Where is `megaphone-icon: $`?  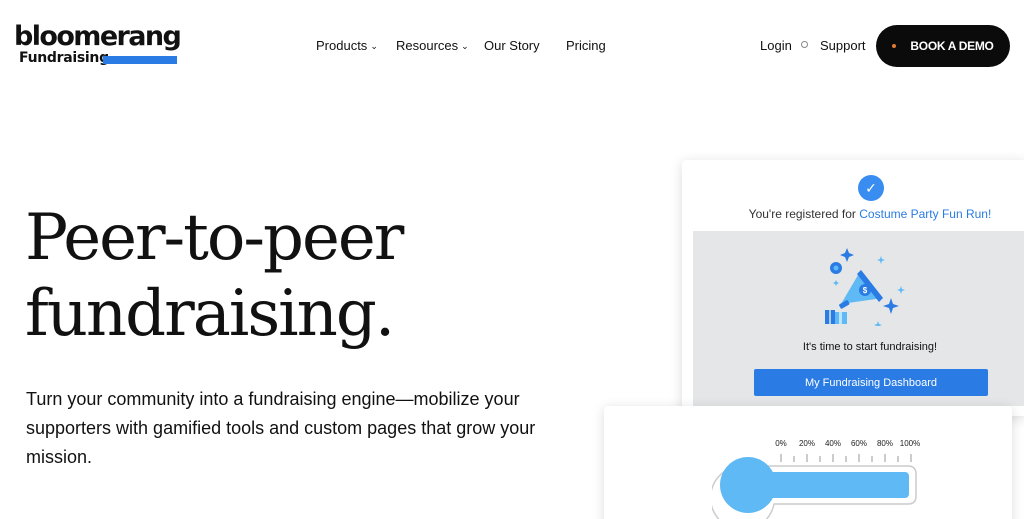 megaphone-icon: $ is located at coordinates (865, 287).